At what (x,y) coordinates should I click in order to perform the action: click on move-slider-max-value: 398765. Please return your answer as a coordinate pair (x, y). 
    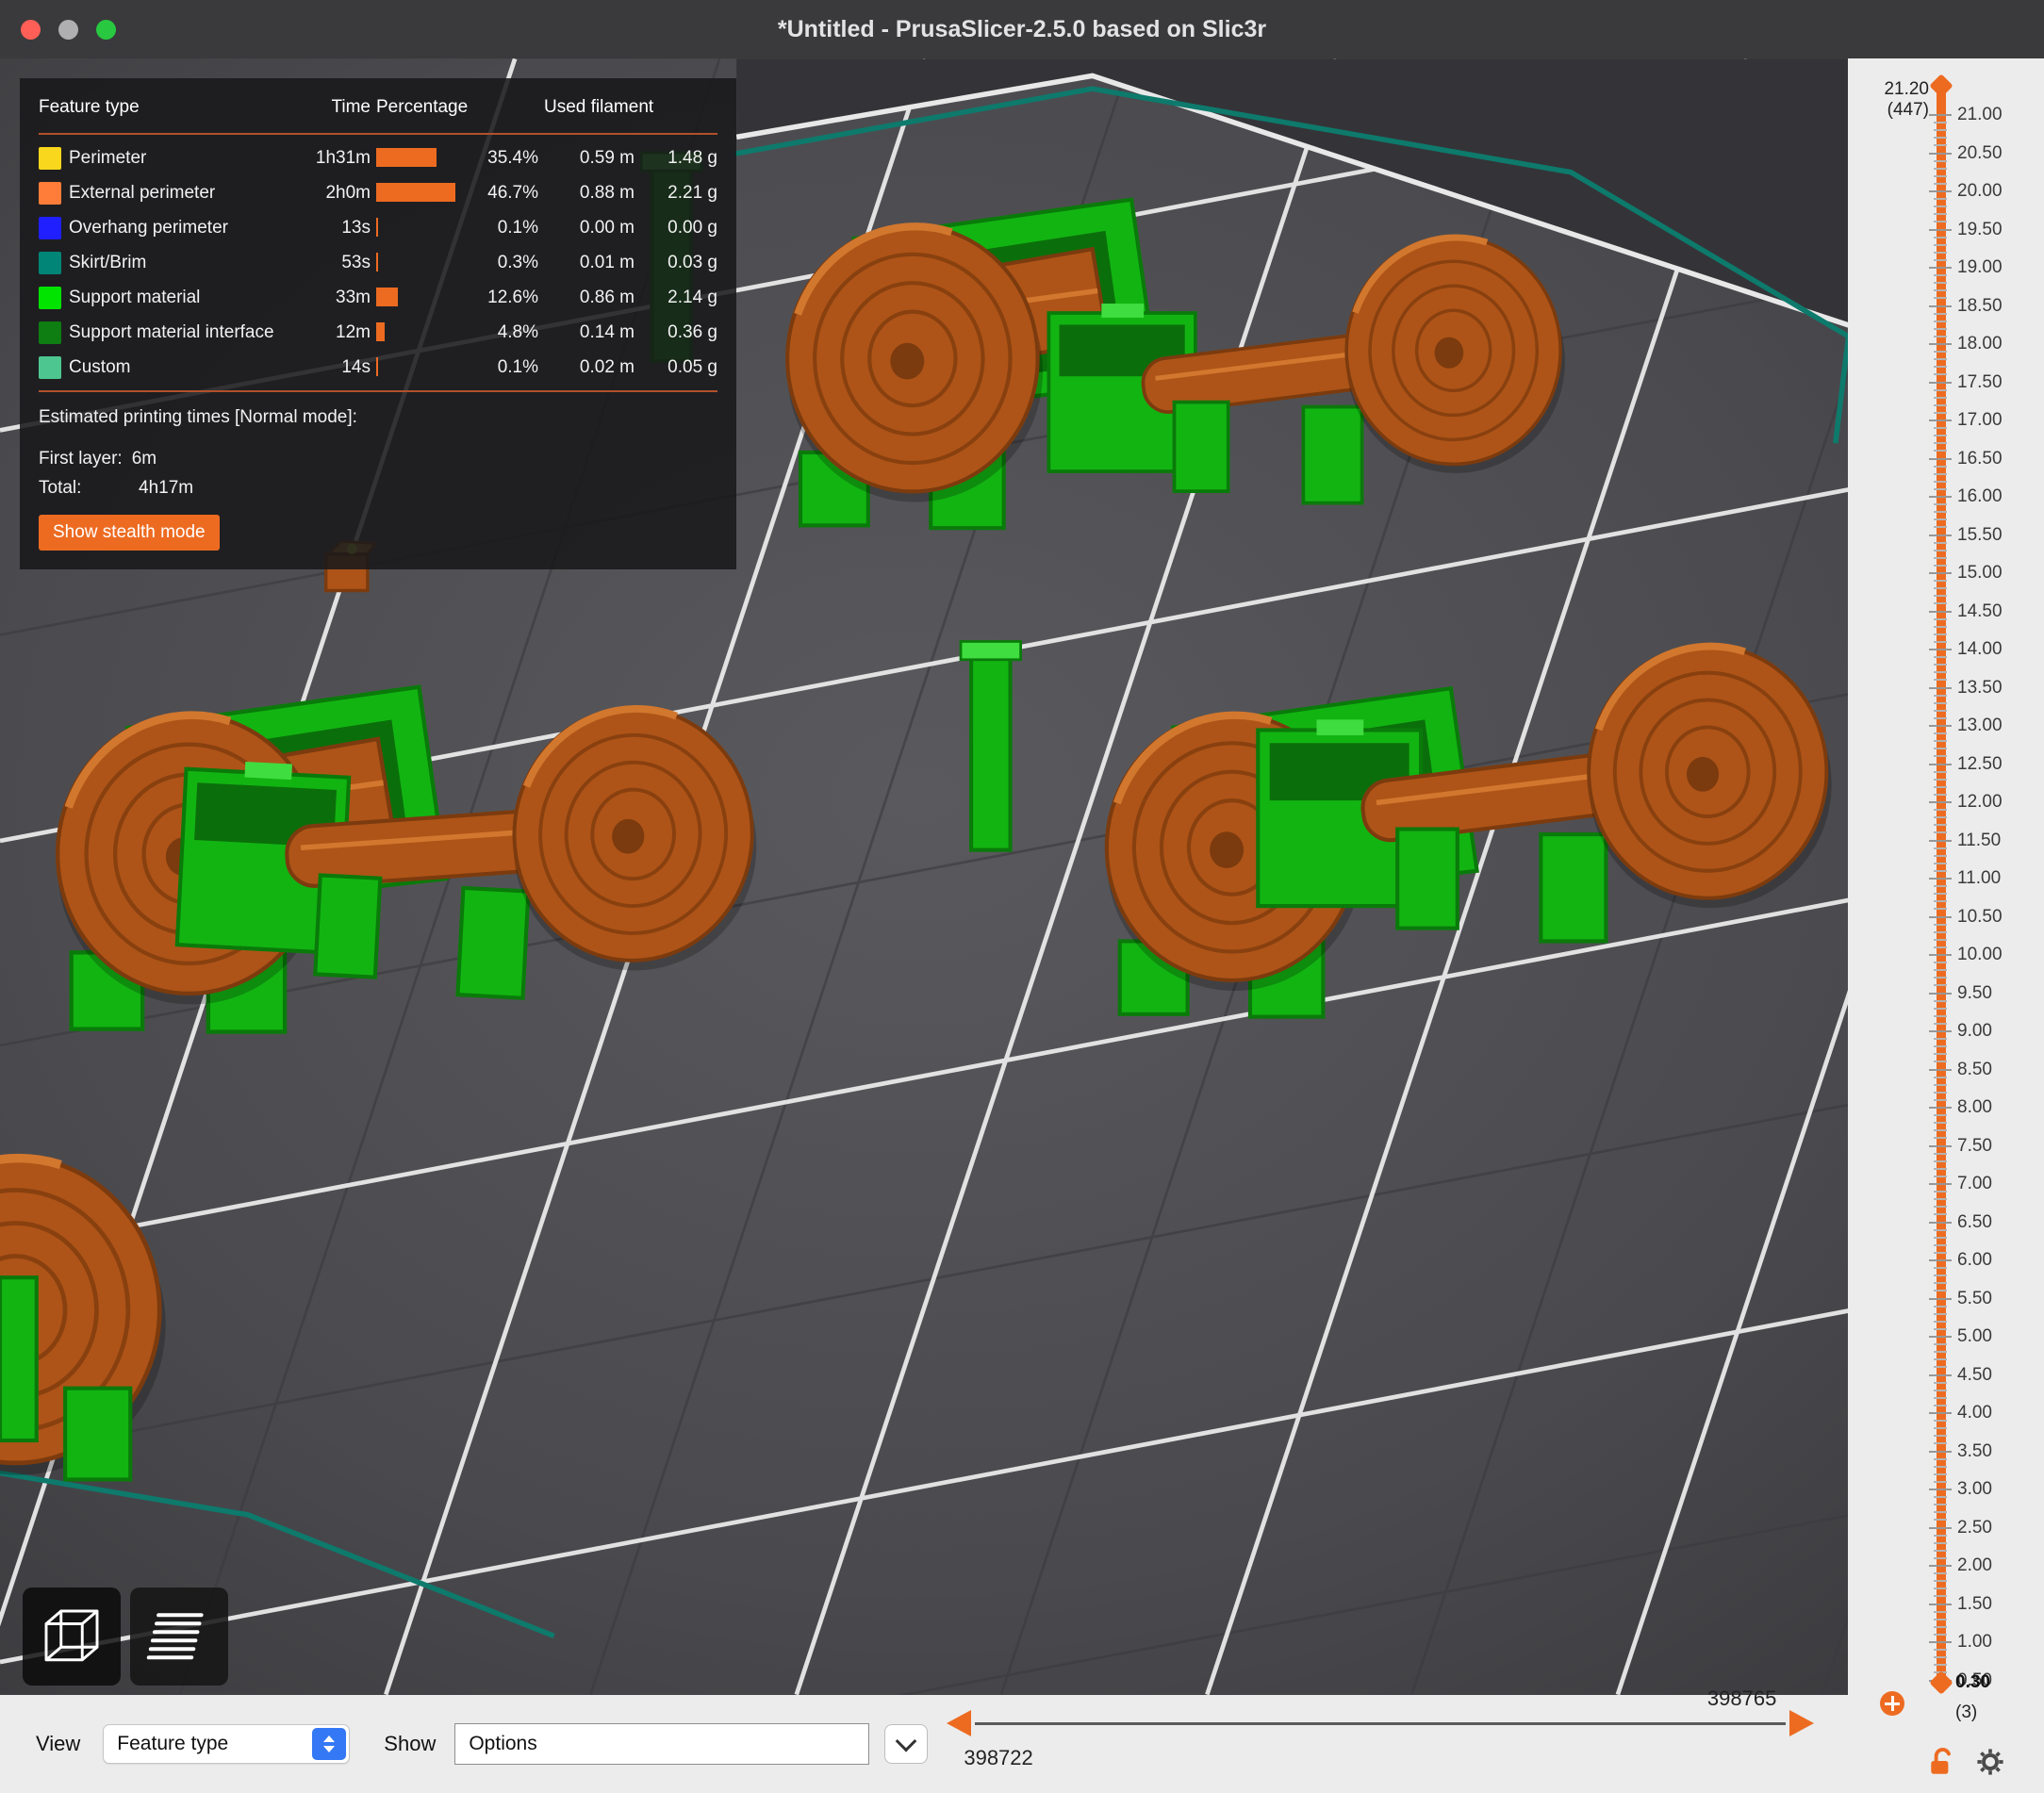
    Looking at the image, I should click on (1741, 1698).